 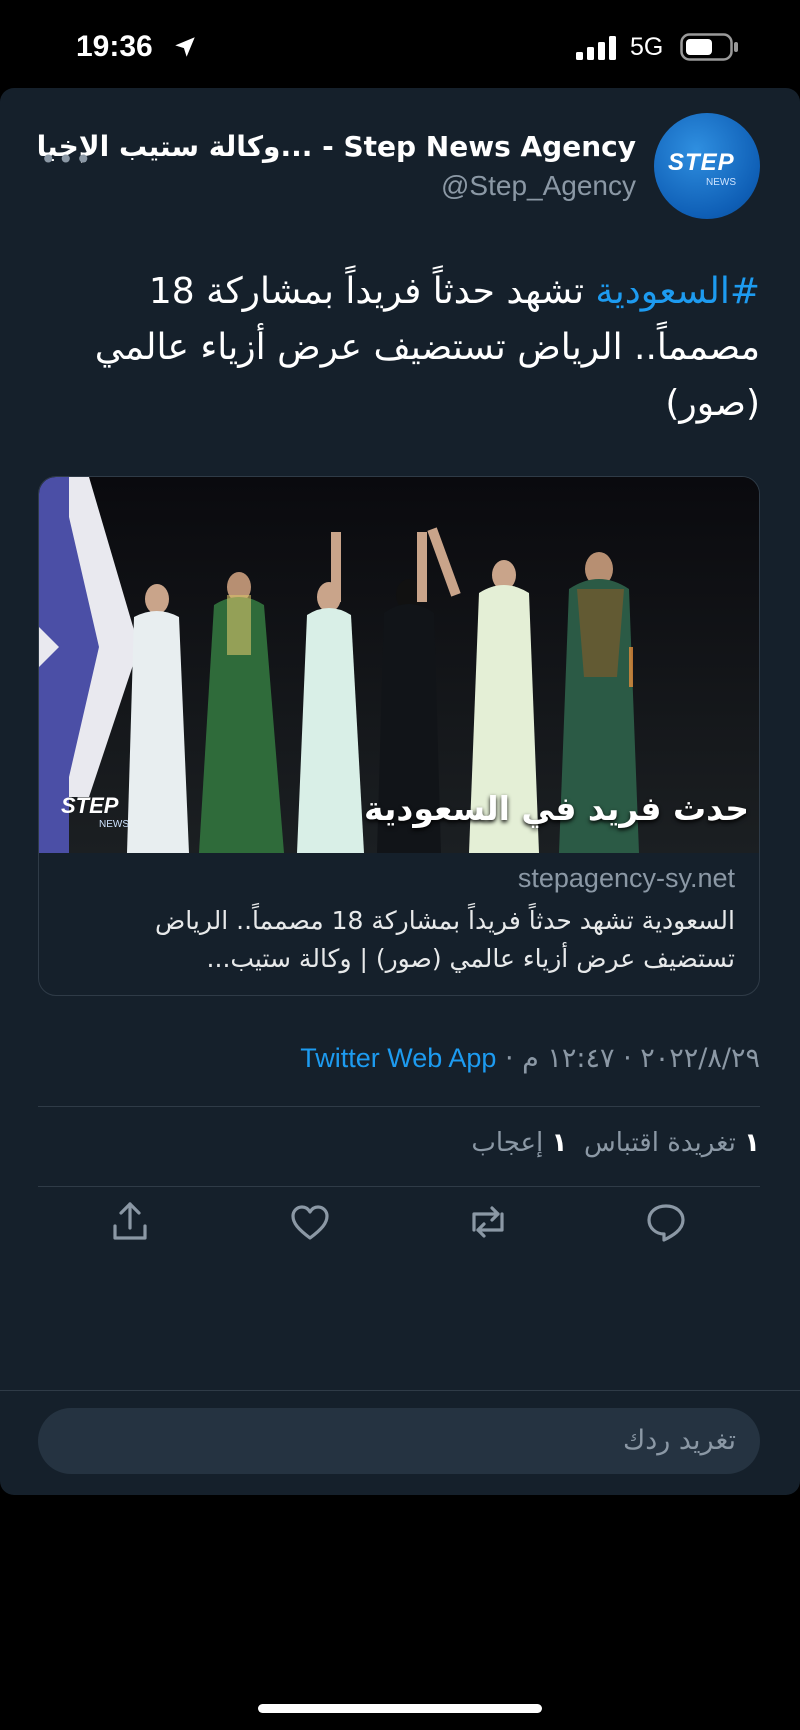 I want to click on avatar-logo-text: STEP, so click(x=701, y=162).